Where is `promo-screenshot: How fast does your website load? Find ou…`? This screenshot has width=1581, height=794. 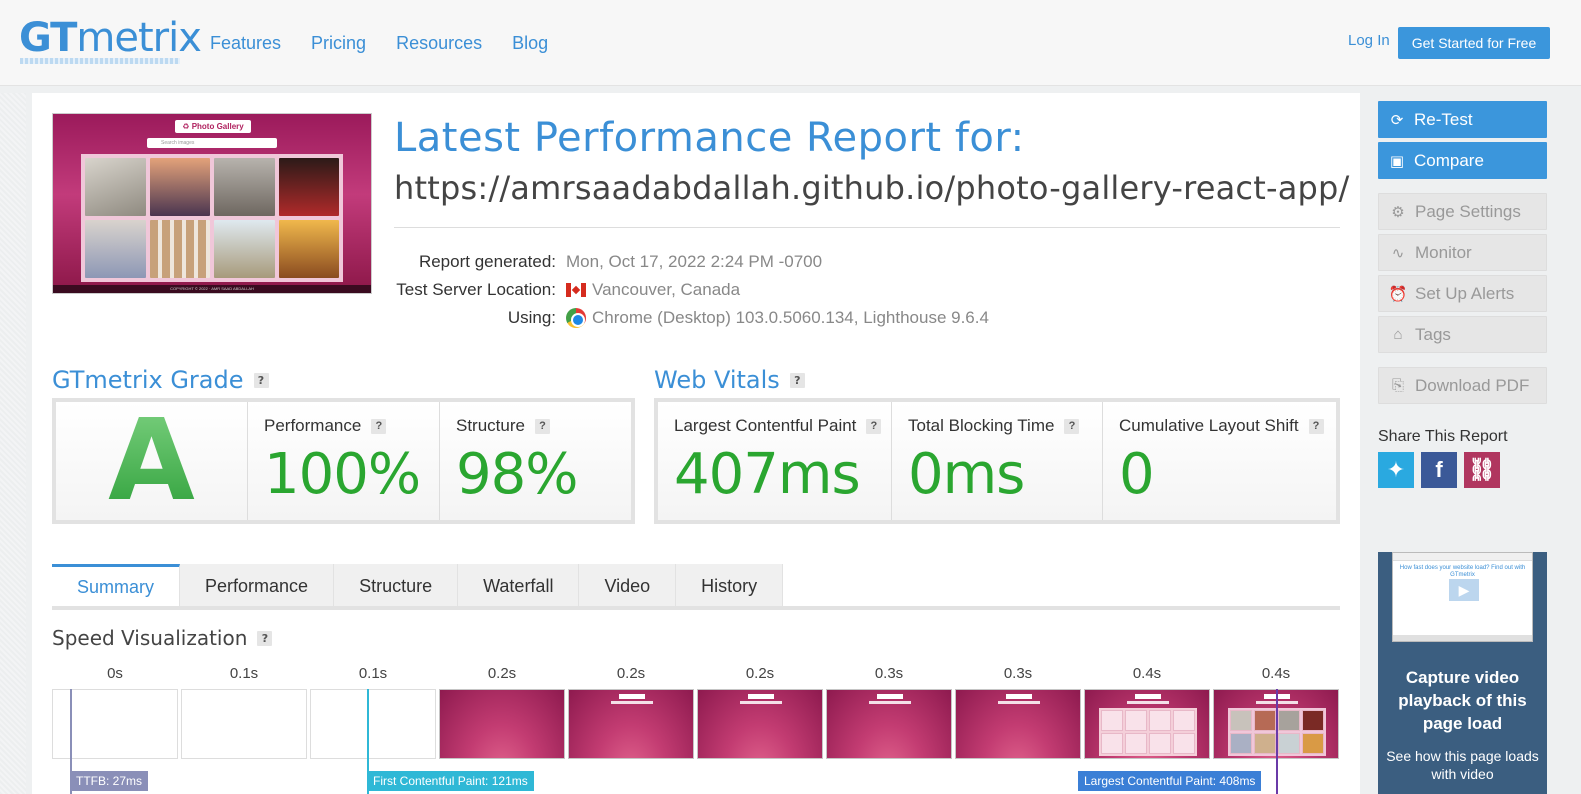
promo-screenshot: How fast does your website load? Find ou… is located at coordinates (1462, 597).